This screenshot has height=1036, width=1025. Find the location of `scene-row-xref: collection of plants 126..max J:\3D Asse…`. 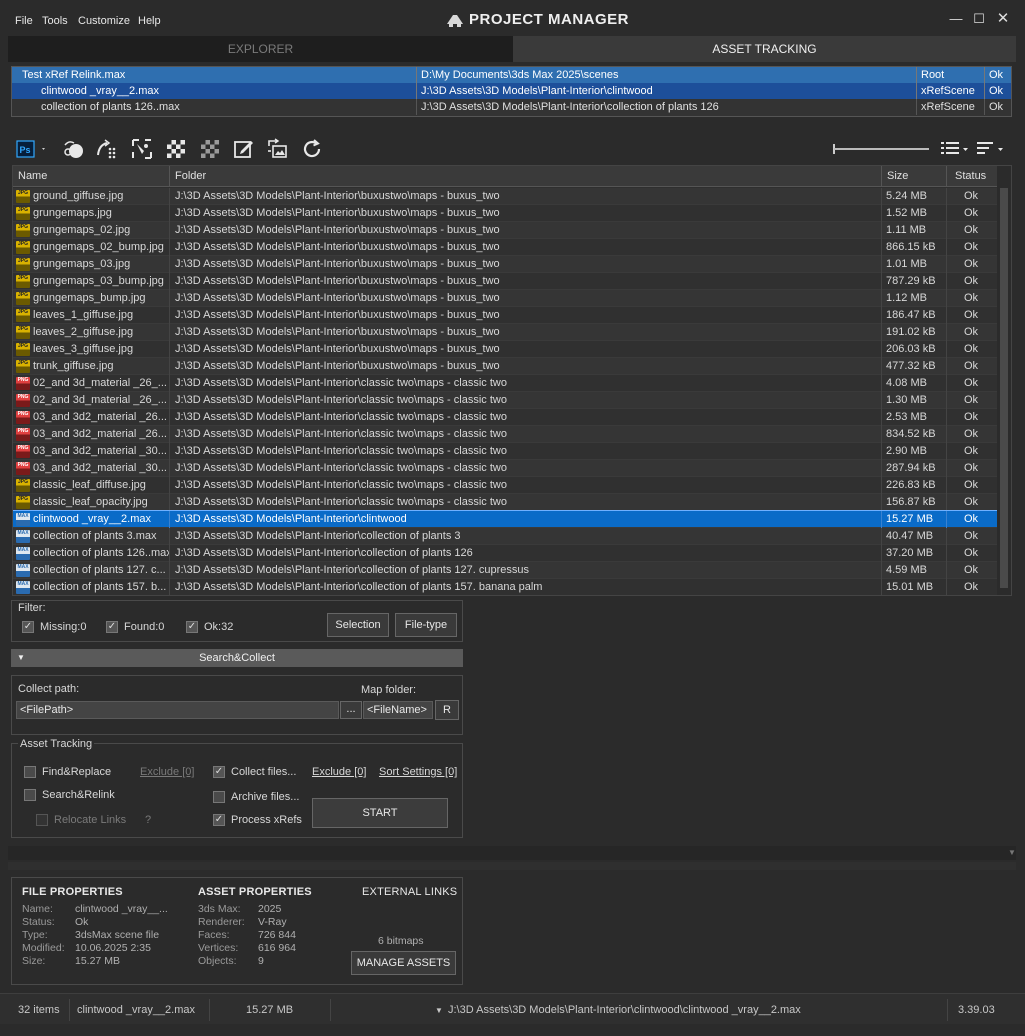

scene-row-xref: collection of plants 126..max J:\3D Asse… is located at coordinates (511, 107).